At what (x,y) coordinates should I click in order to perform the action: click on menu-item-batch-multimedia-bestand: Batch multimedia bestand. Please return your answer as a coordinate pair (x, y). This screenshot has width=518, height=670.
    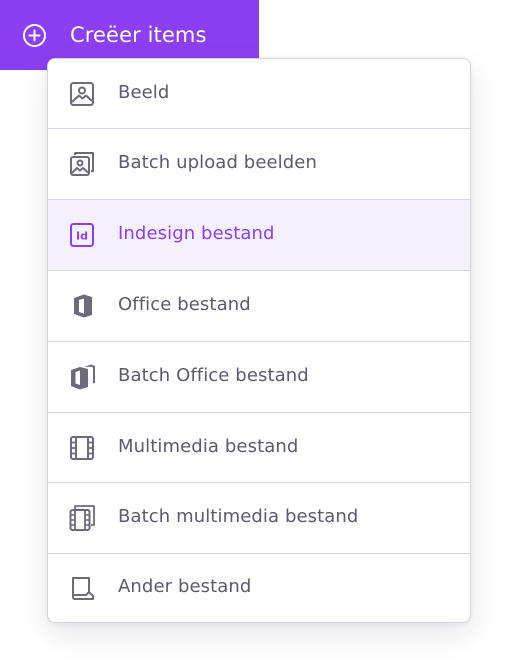
    Looking at the image, I should click on (259, 518).